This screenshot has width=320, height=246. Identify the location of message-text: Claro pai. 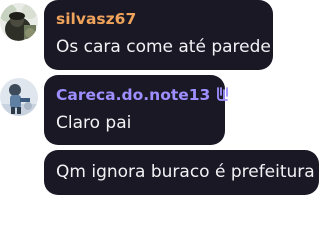
(94, 123).